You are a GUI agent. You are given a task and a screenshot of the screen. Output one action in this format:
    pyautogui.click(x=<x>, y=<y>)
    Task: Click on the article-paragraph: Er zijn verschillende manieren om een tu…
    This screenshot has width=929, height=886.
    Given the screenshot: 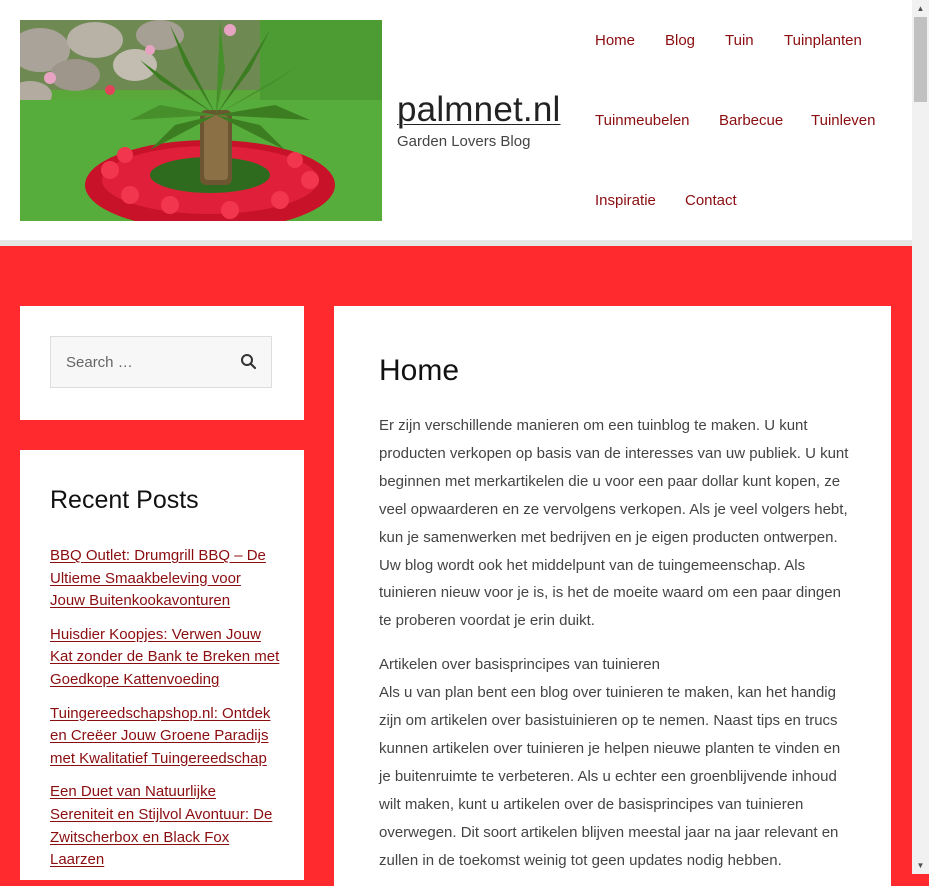 What is the action you would take?
    pyautogui.click(x=614, y=523)
    